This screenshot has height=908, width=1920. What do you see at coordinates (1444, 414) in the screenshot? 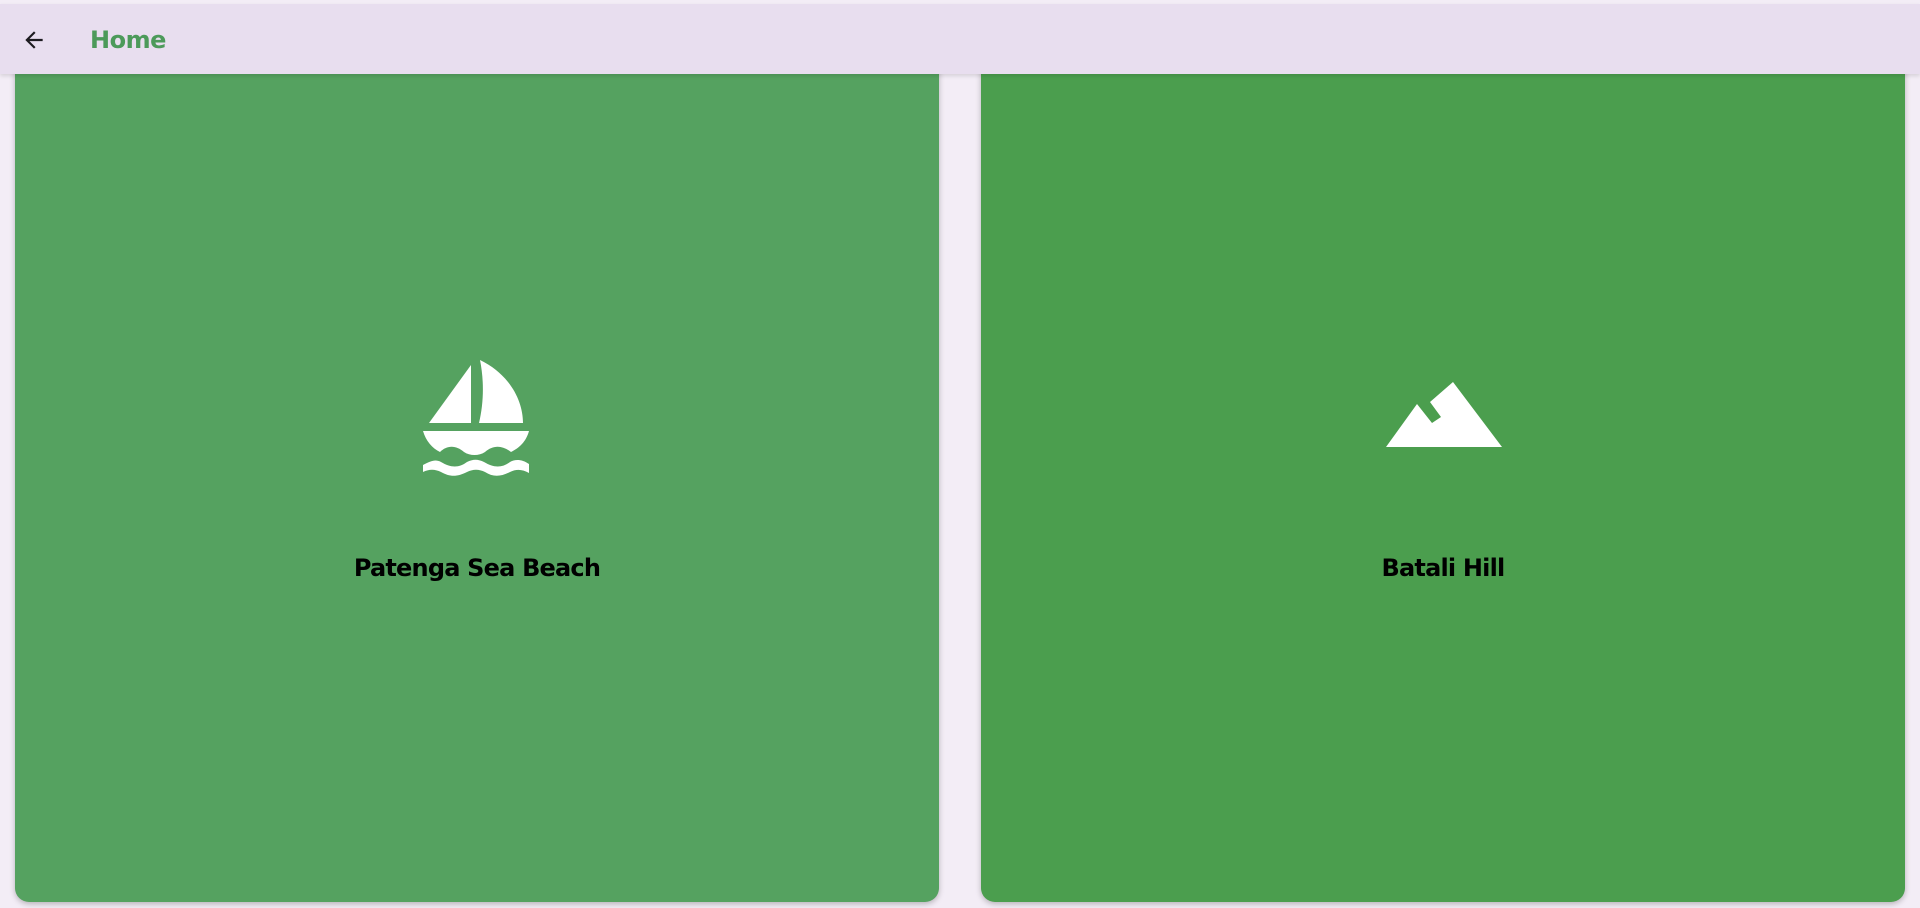
I see `mountain-icon` at bounding box center [1444, 414].